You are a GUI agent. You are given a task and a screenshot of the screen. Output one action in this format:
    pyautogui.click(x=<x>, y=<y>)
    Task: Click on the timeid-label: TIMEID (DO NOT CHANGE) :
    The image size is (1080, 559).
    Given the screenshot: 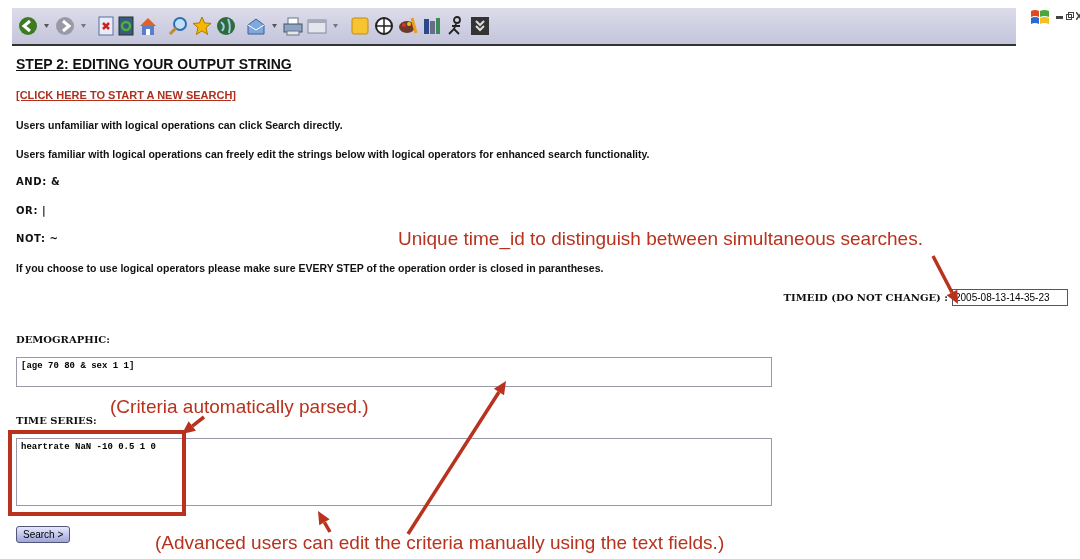 What is the action you would take?
    pyautogui.click(x=865, y=297)
    